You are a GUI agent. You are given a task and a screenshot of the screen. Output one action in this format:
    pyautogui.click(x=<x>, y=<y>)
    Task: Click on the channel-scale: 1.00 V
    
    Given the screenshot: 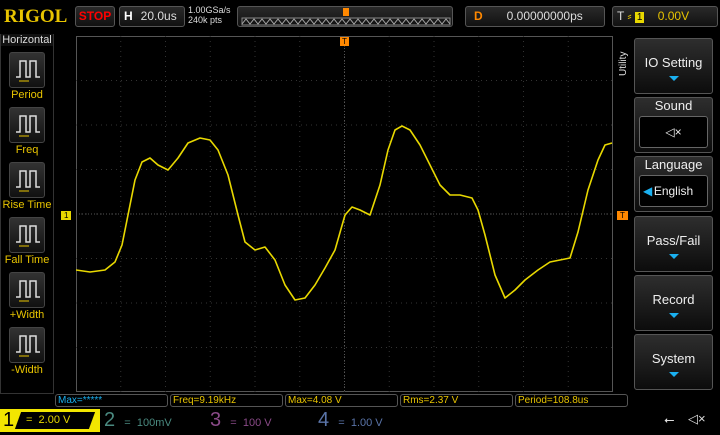 What is the action you would take?
    pyautogui.click(x=366, y=423)
    